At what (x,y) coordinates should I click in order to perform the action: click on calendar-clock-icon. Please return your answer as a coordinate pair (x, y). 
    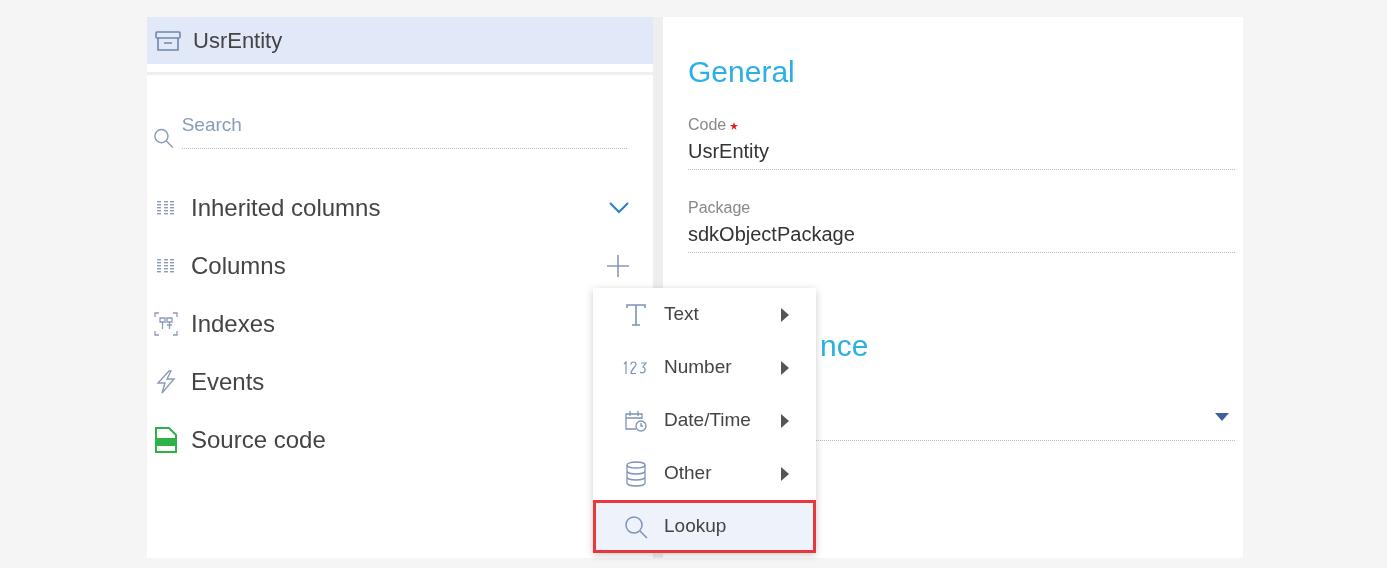
    Looking at the image, I should click on (636, 420).